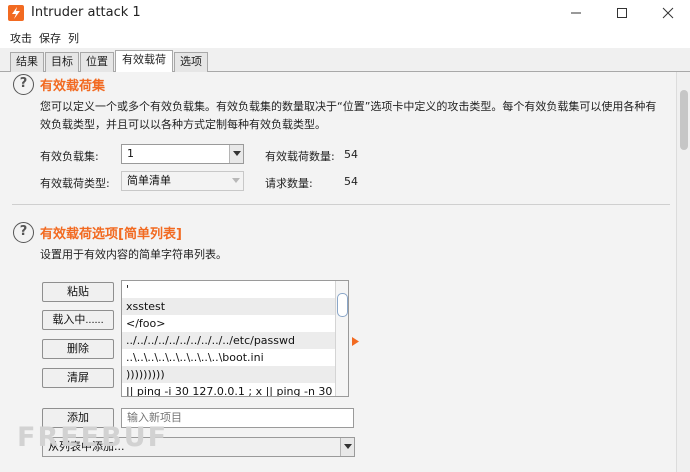  Describe the element at coordinates (576, 13) in the screenshot. I see `minimize-icon` at that location.